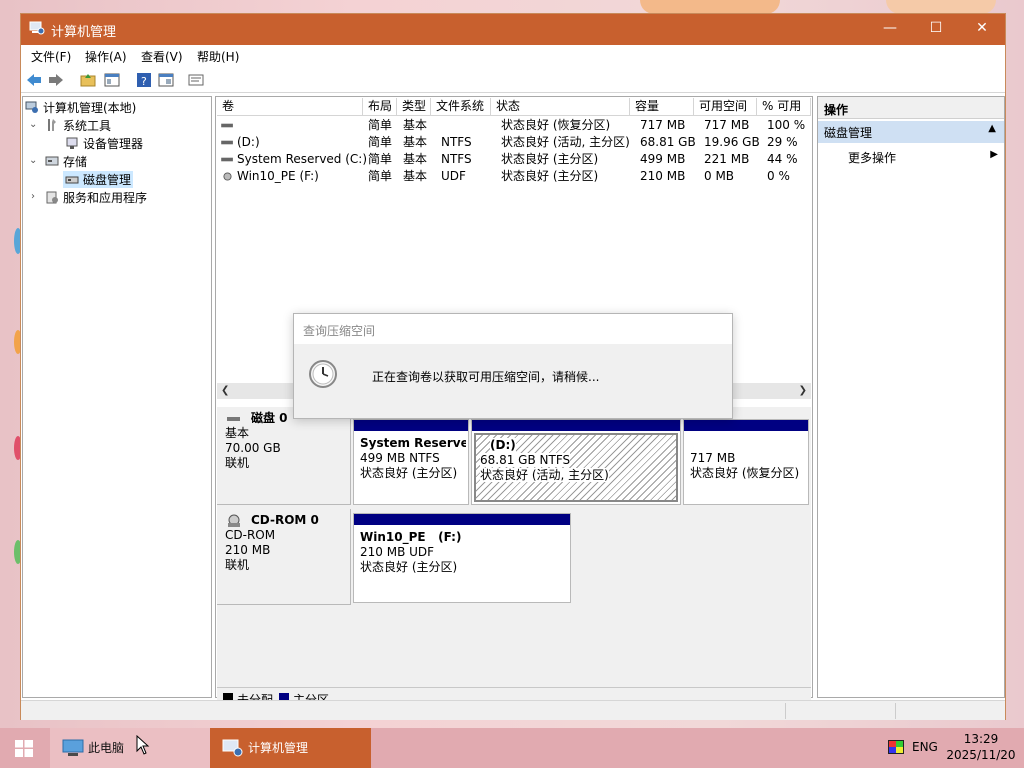 The height and width of the screenshot is (768, 1024). Describe the element at coordinates (227, 176) in the screenshot. I see `cd-volume-icon` at that location.